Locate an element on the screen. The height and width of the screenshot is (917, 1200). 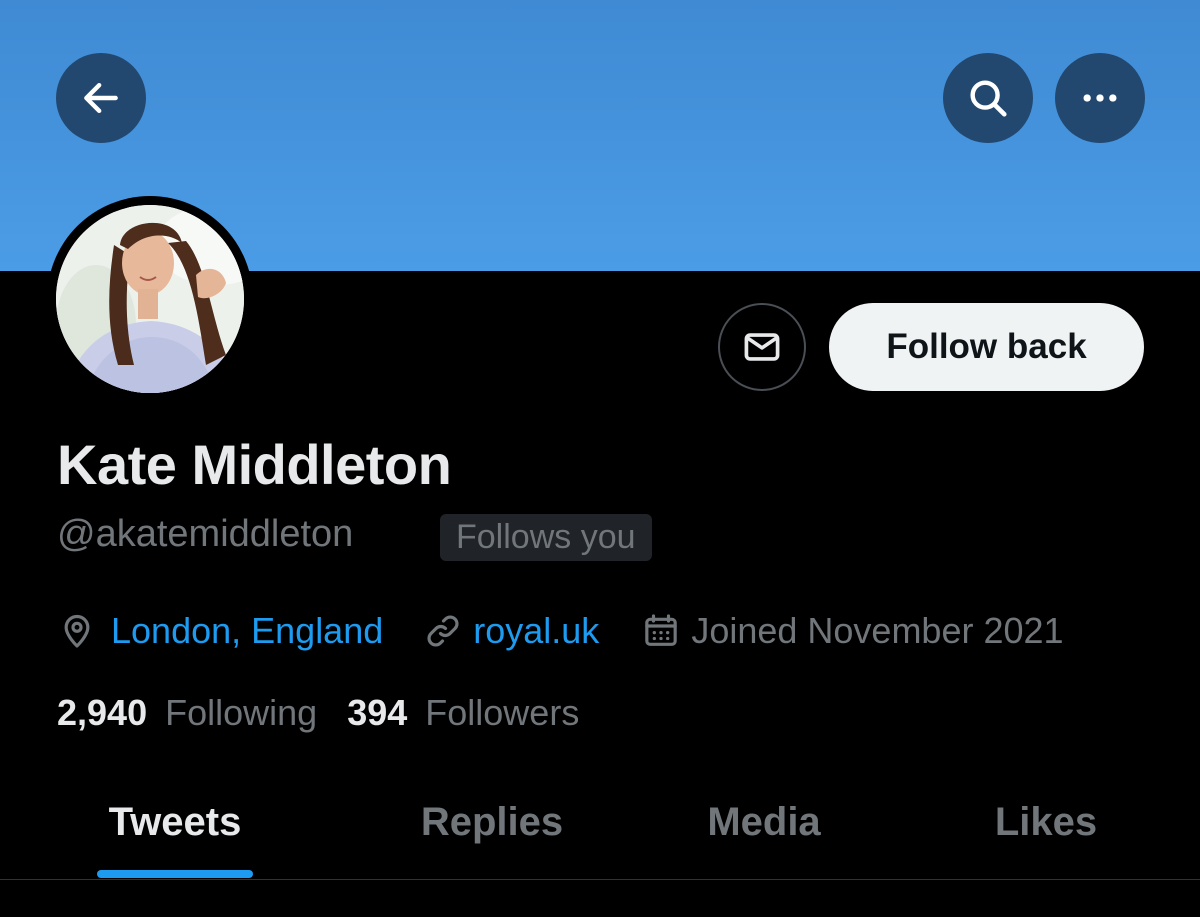
profile-tabs: Tweets Replies Media Likes is located at coordinates (600, 825).